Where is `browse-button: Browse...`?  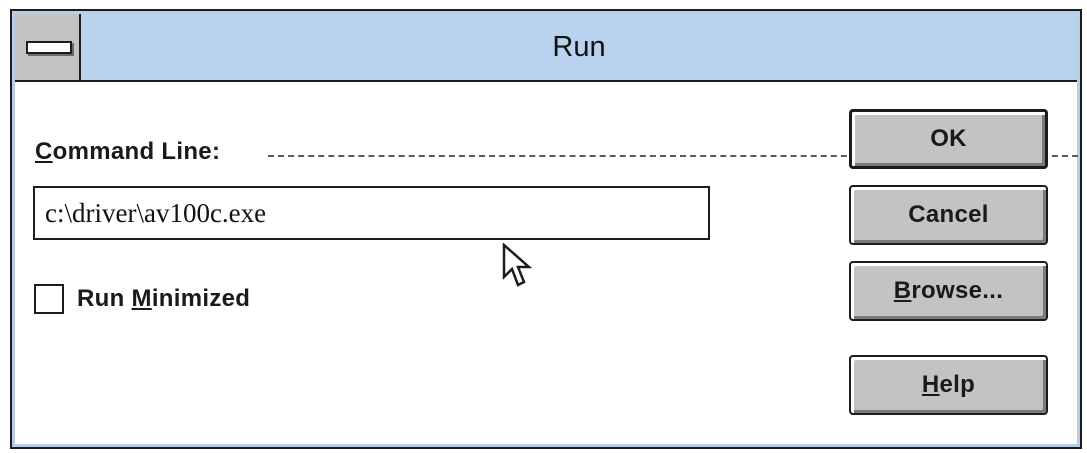
browse-button: Browse... is located at coordinates (948, 291).